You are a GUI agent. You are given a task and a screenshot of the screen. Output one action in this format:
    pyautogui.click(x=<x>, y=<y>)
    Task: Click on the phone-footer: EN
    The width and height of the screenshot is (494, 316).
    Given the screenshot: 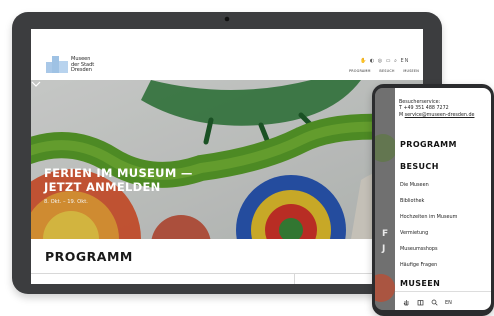 What is the action you would take?
    pyautogui.click(x=443, y=302)
    